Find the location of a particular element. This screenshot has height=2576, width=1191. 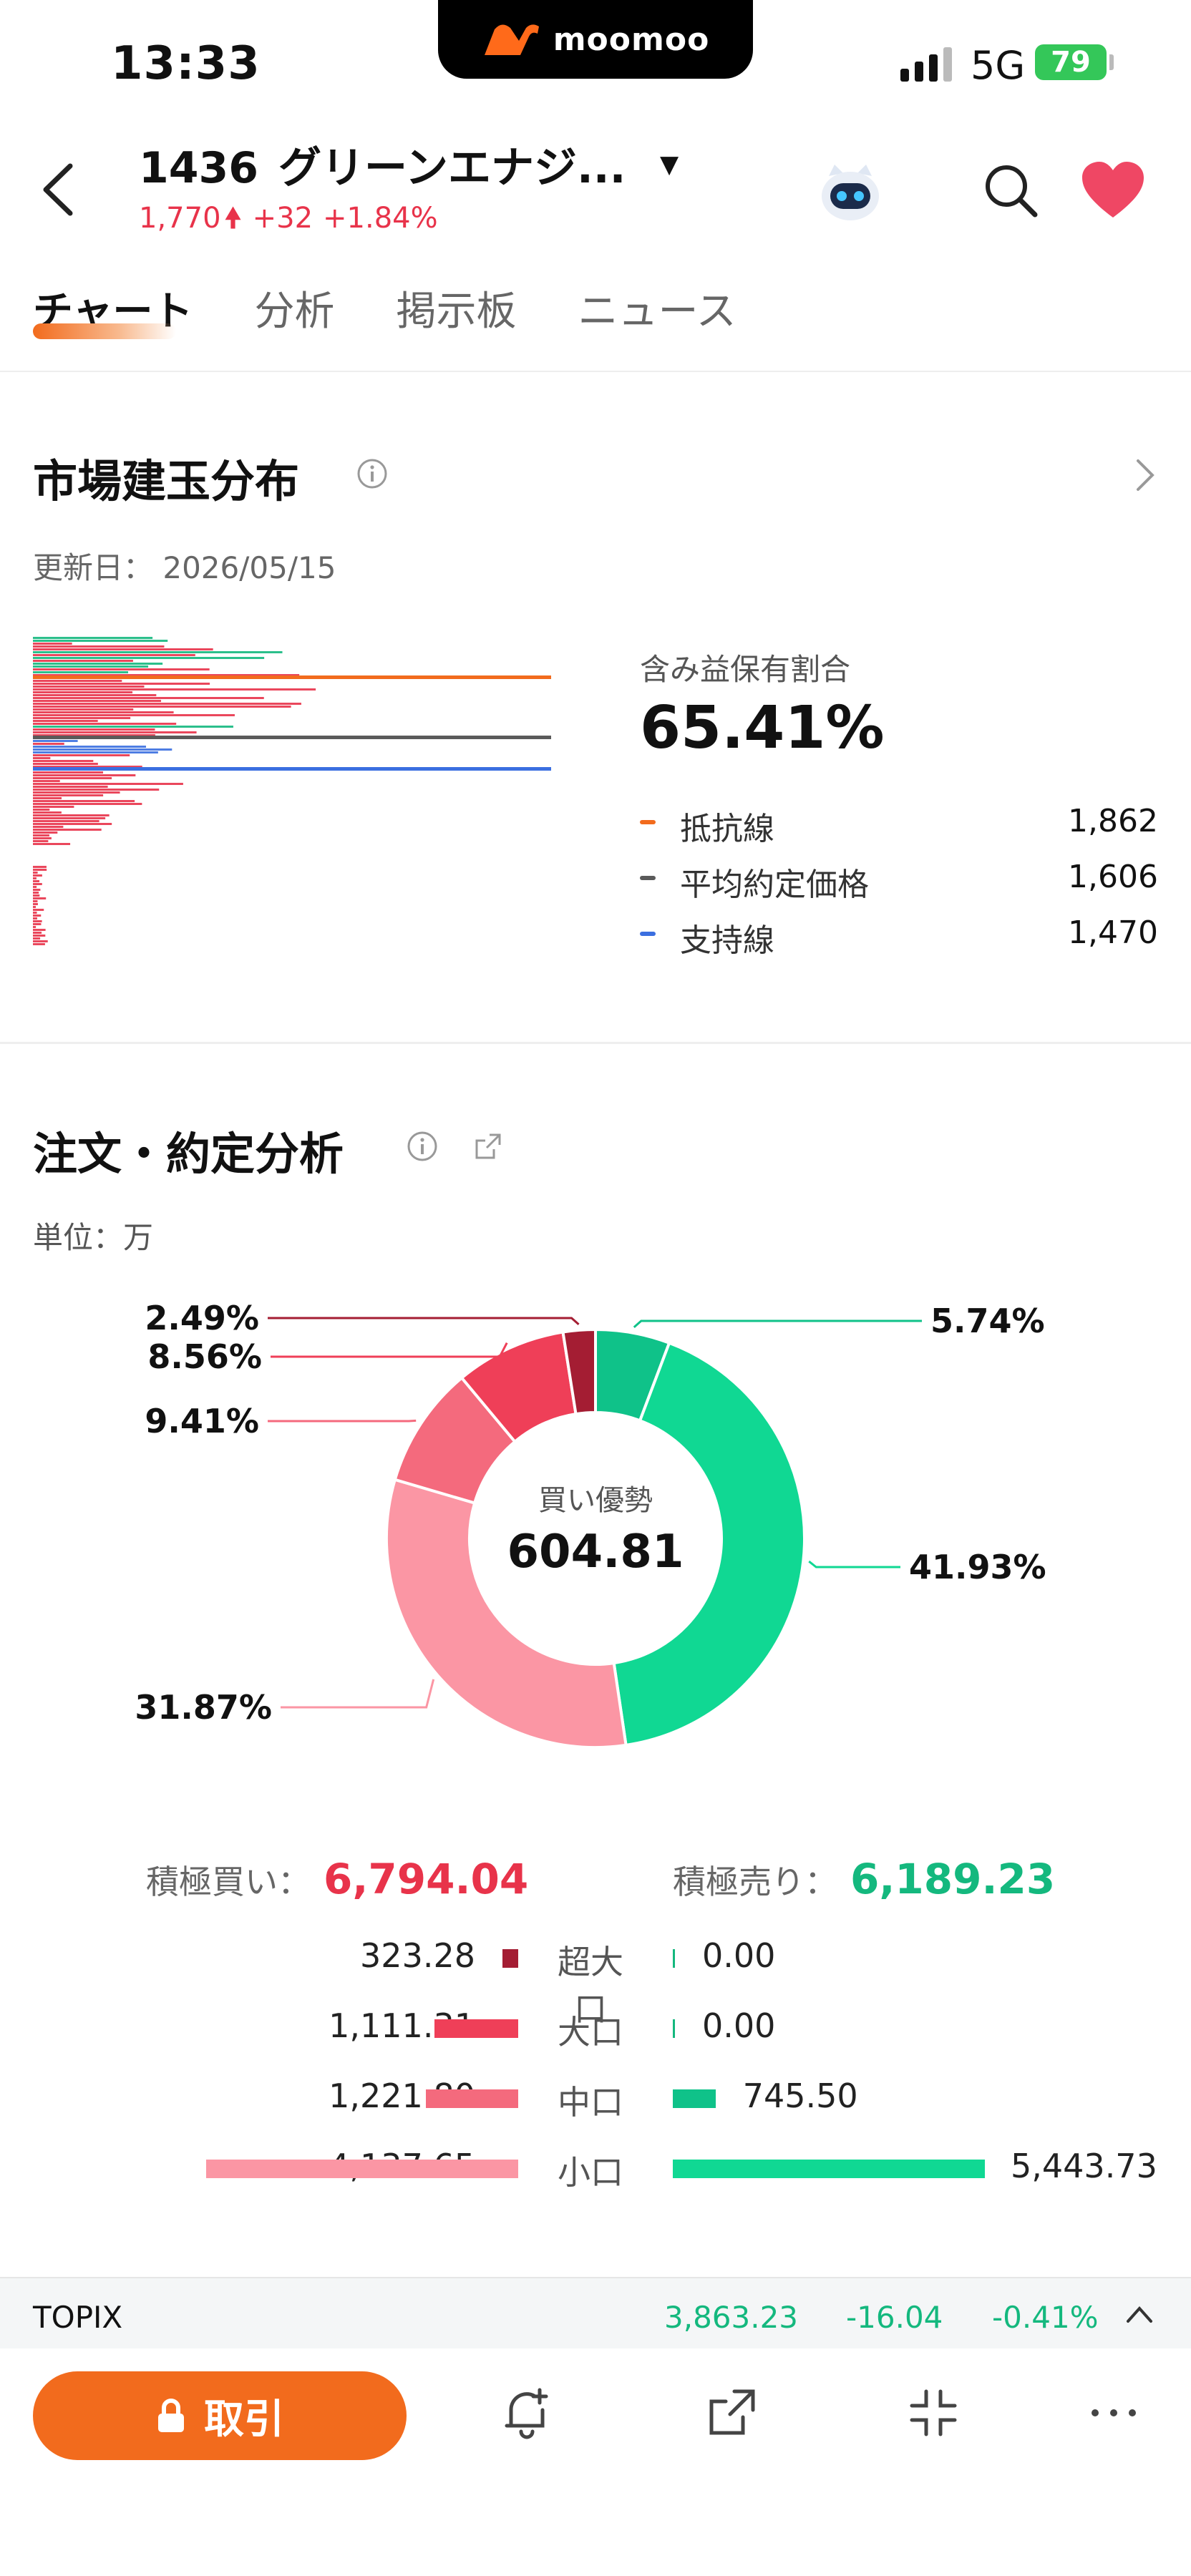

average-price-line is located at coordinates (292, 737).